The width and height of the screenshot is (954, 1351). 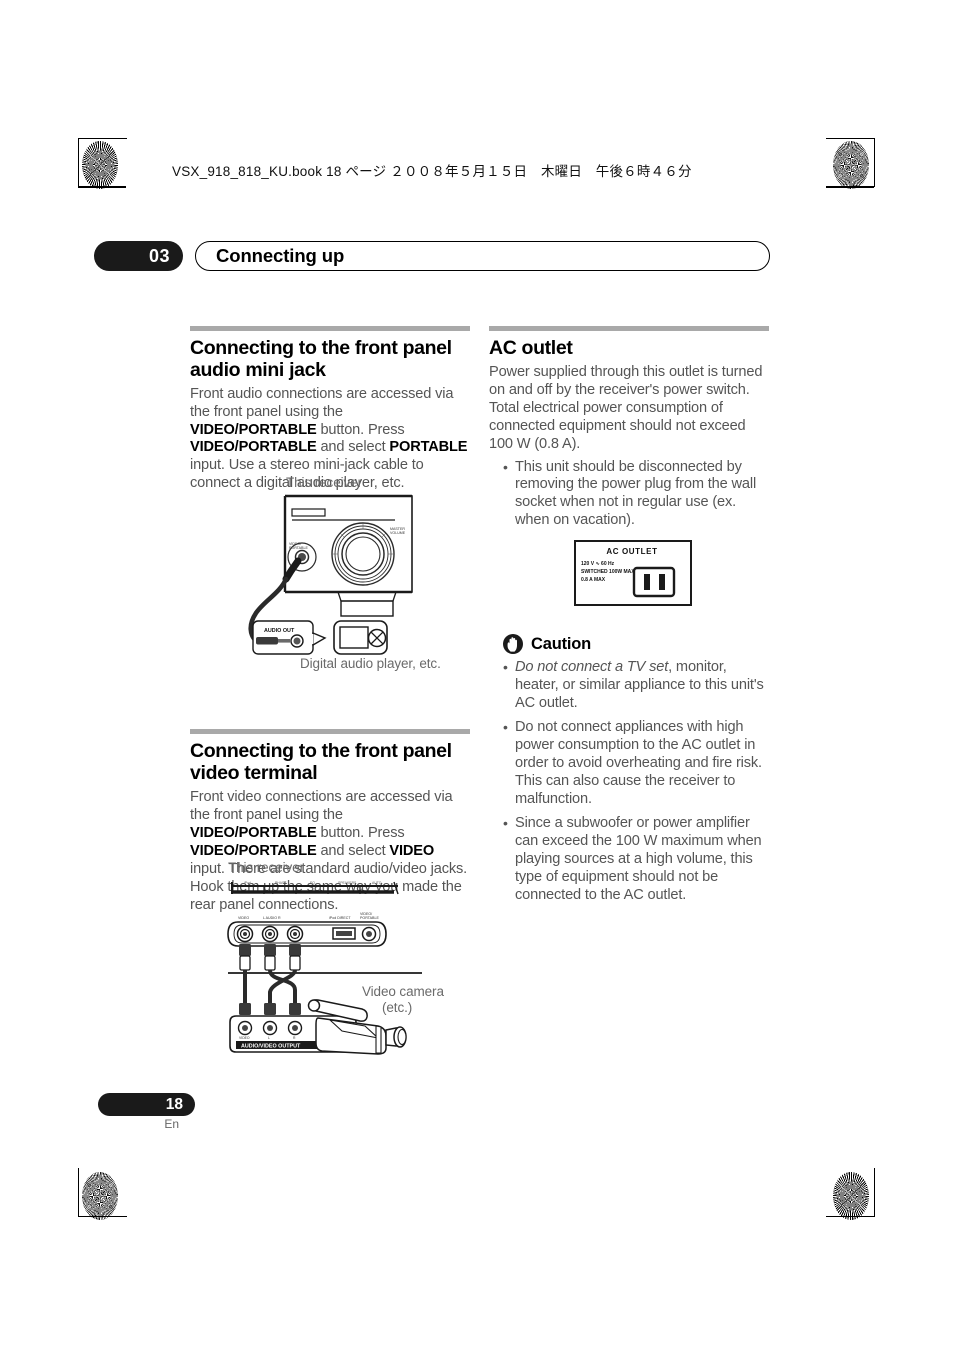 I want to click on rca-plugs-top, so click(x=270, y=957).